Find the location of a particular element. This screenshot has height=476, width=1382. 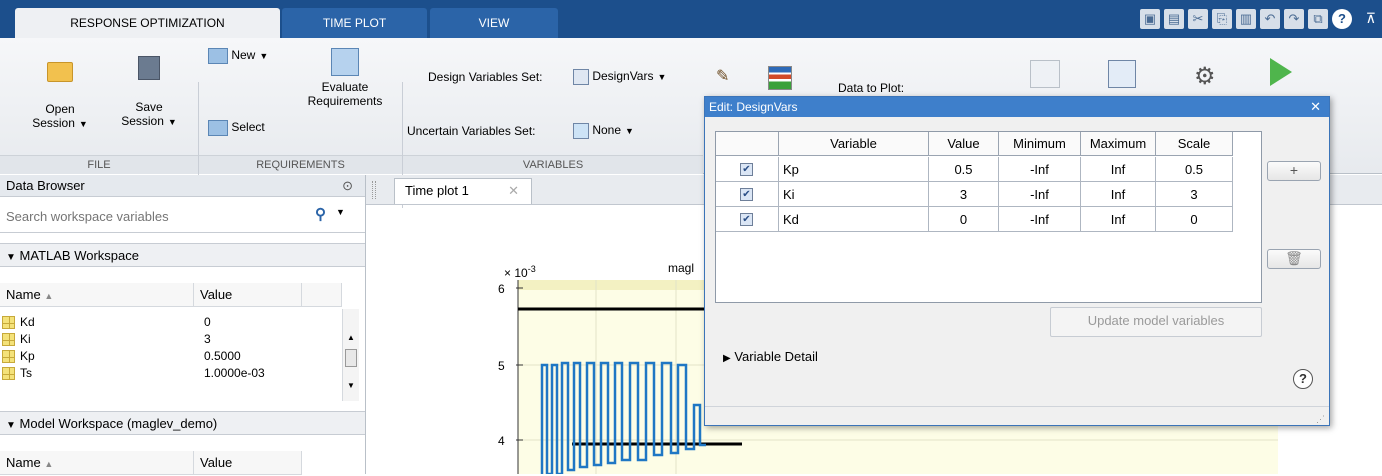

open-session-button: Open Session ▼ is located at coordinates (60, 93).